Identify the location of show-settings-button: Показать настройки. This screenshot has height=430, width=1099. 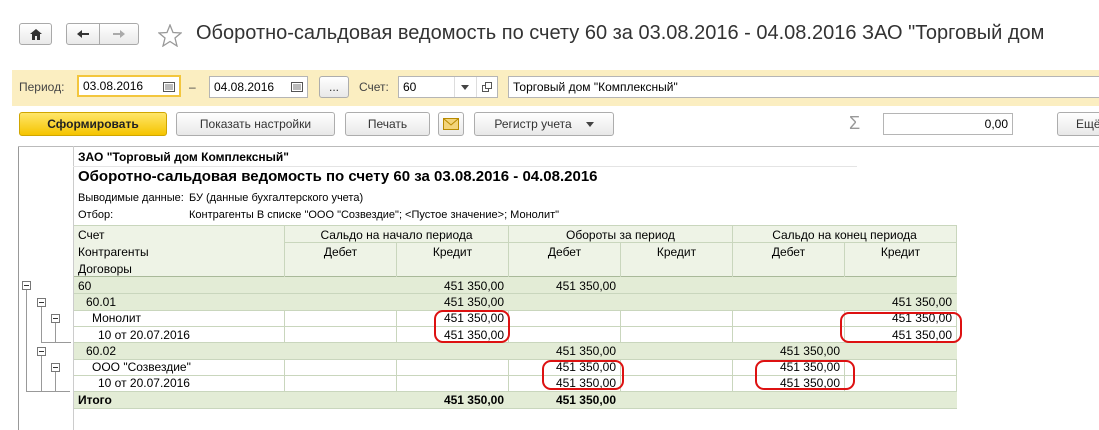
(255, 124).